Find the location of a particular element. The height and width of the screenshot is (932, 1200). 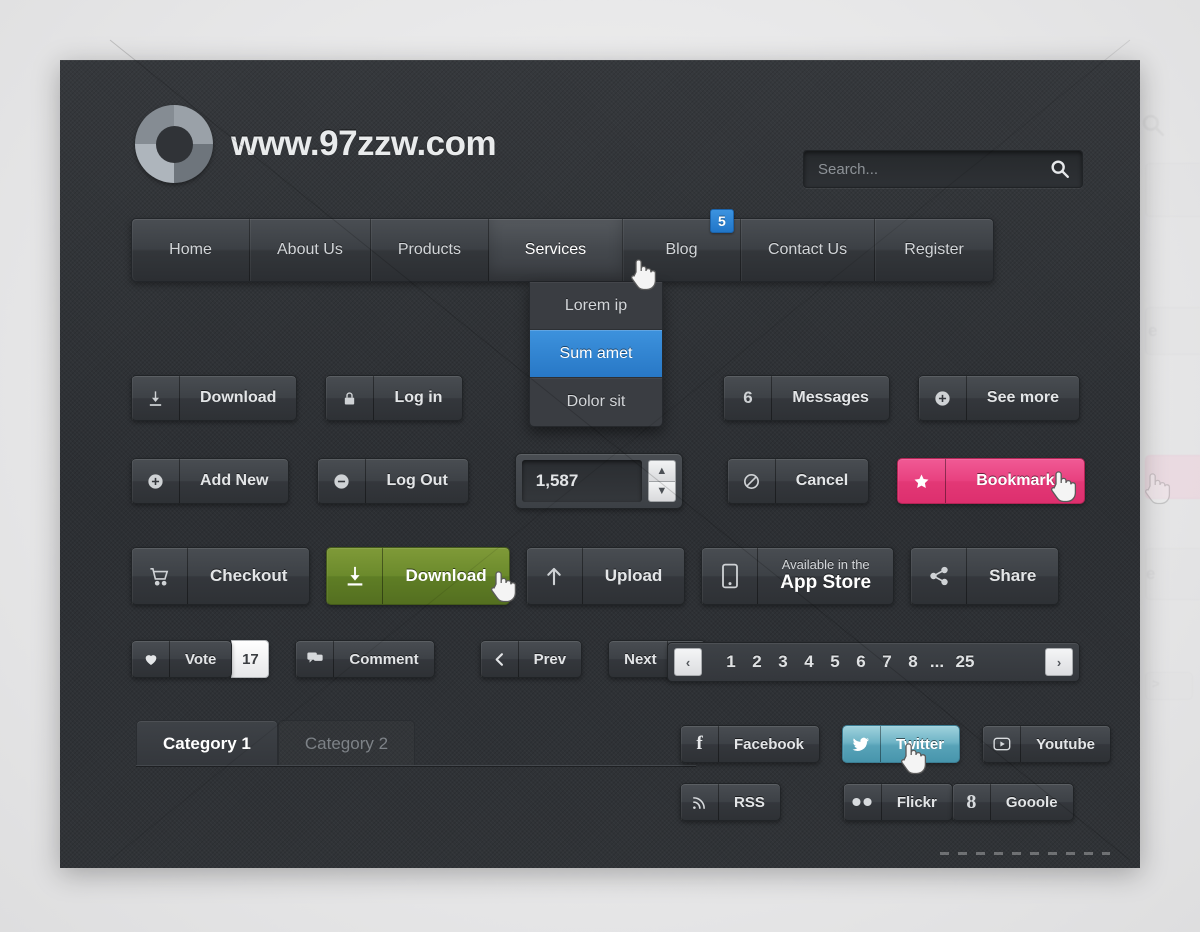

log-out-button: Log Out is located at coordinates (393, 481).